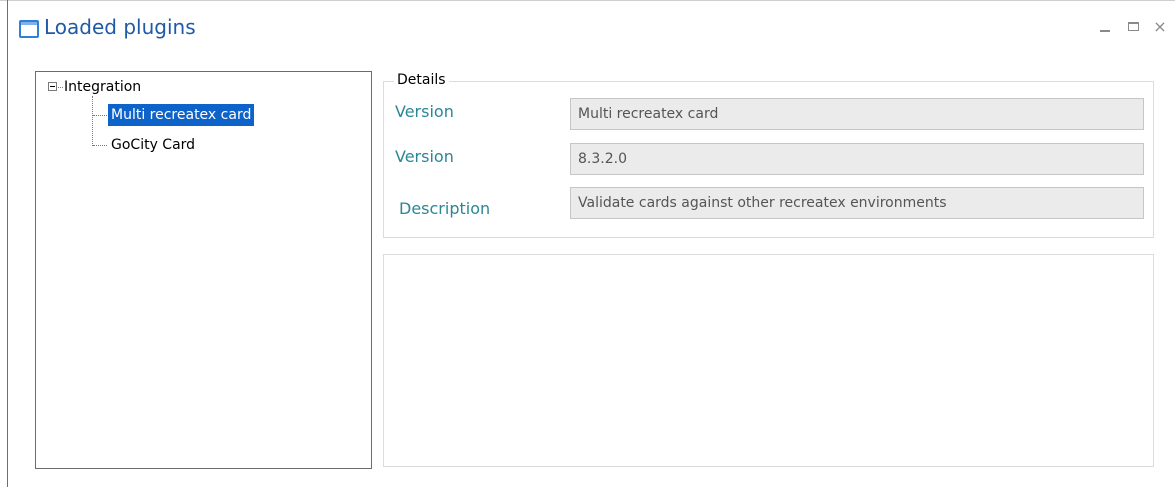 Image resolution: width=1175 pixels, height=487 pixels. What do you see at coordinates (7, 243) in the screenshot?
I see `window-left-border` at bounding box center [7, 243].